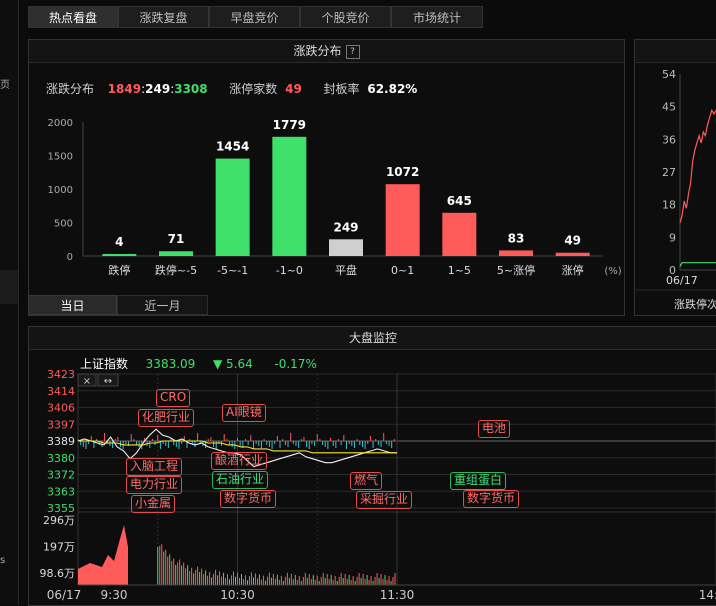 The width and height of the screenshot is (716, 606). Describe the element at coordinates (61, 424) in the screenshot. I see `price-tick-label: 3397` at that location.